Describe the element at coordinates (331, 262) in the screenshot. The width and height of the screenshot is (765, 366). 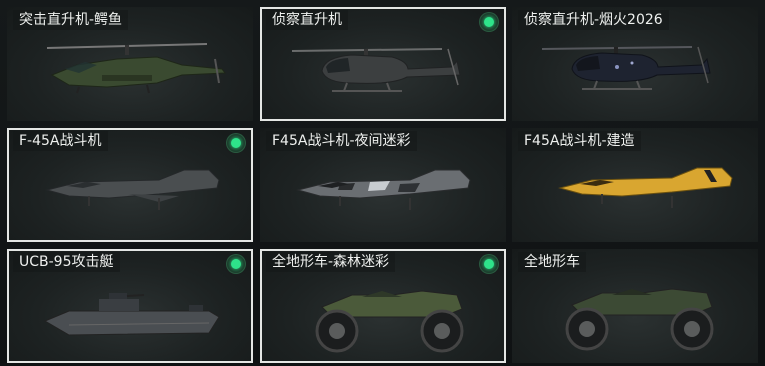
I see `vehicle-card-label: 全地形车-森林迷彩` at that location.